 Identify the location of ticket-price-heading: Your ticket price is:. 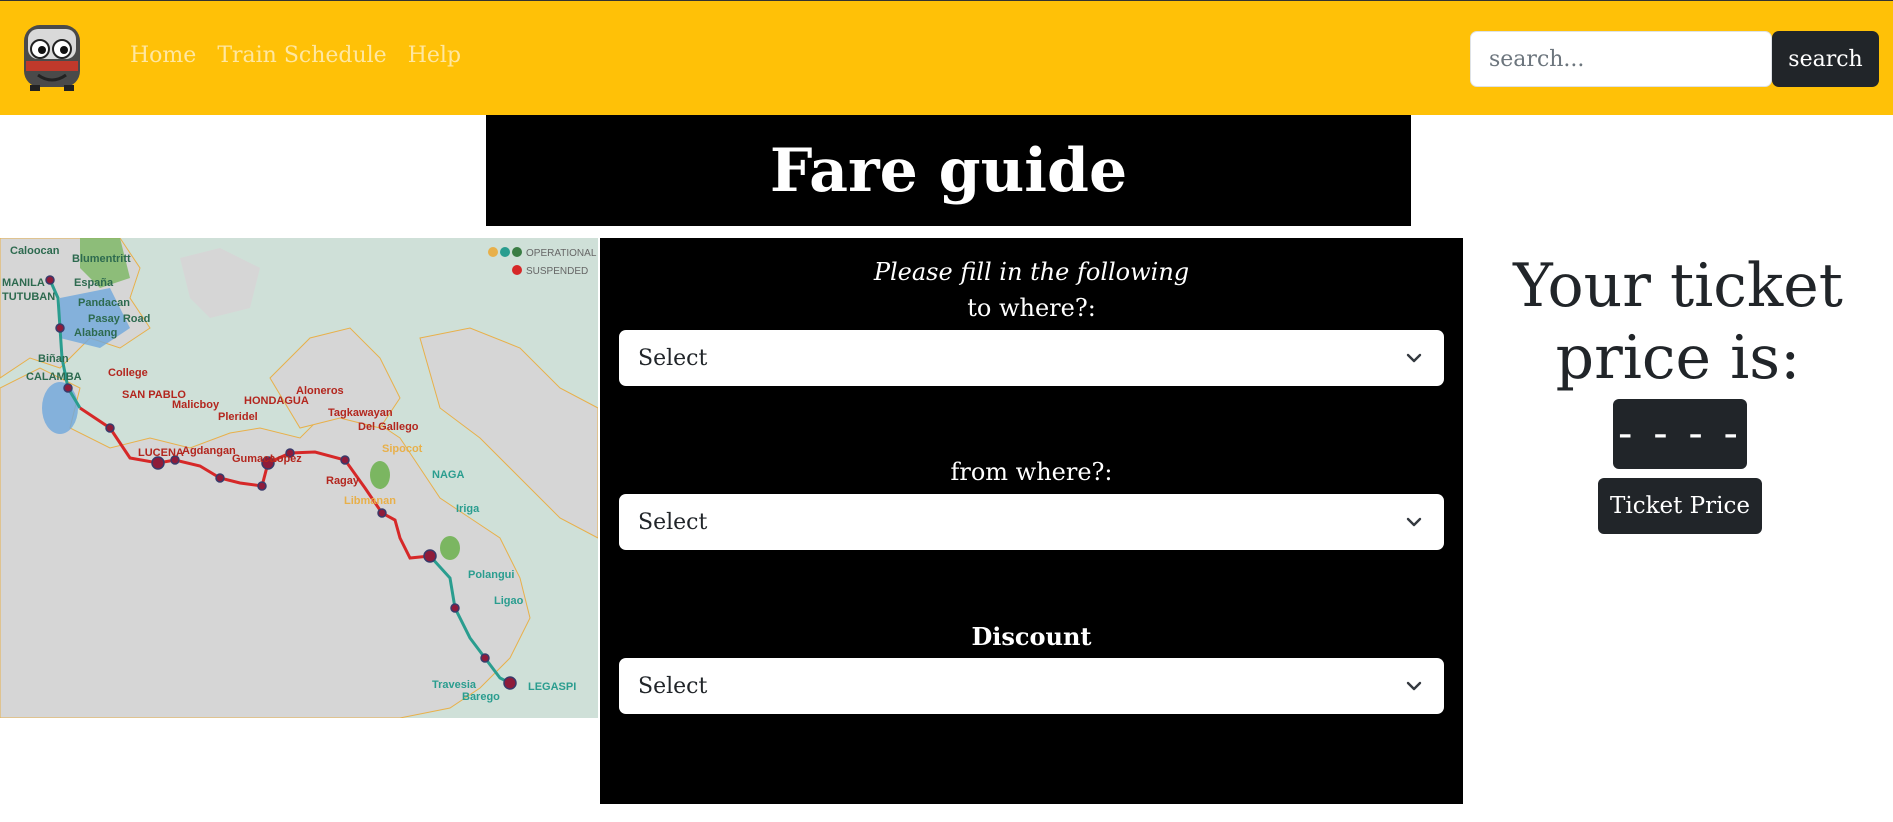
(1678, 322).